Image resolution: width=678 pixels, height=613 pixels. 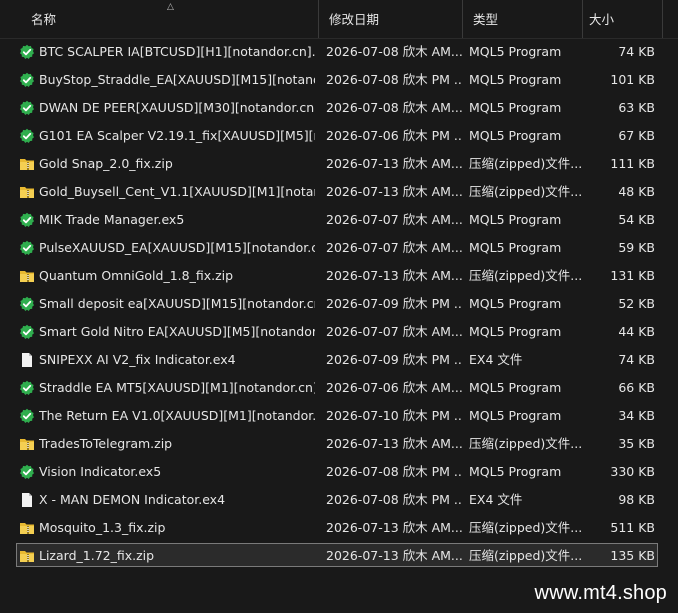 I want to click on sort-ascending-icon: △, so click(x=170, y=7).